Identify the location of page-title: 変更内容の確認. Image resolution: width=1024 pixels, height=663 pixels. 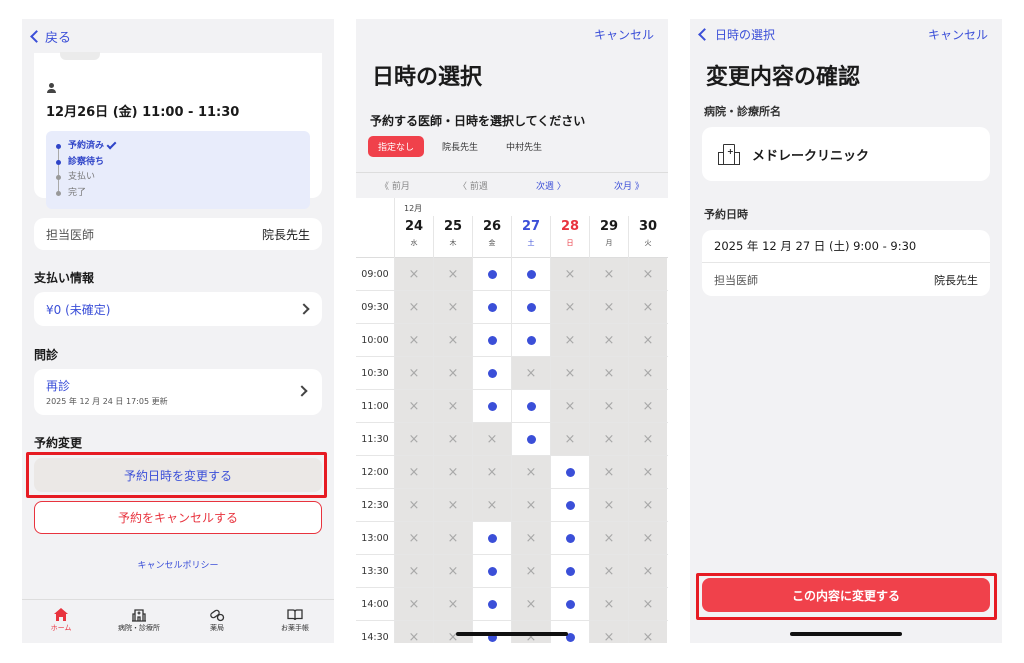
(783, 77).